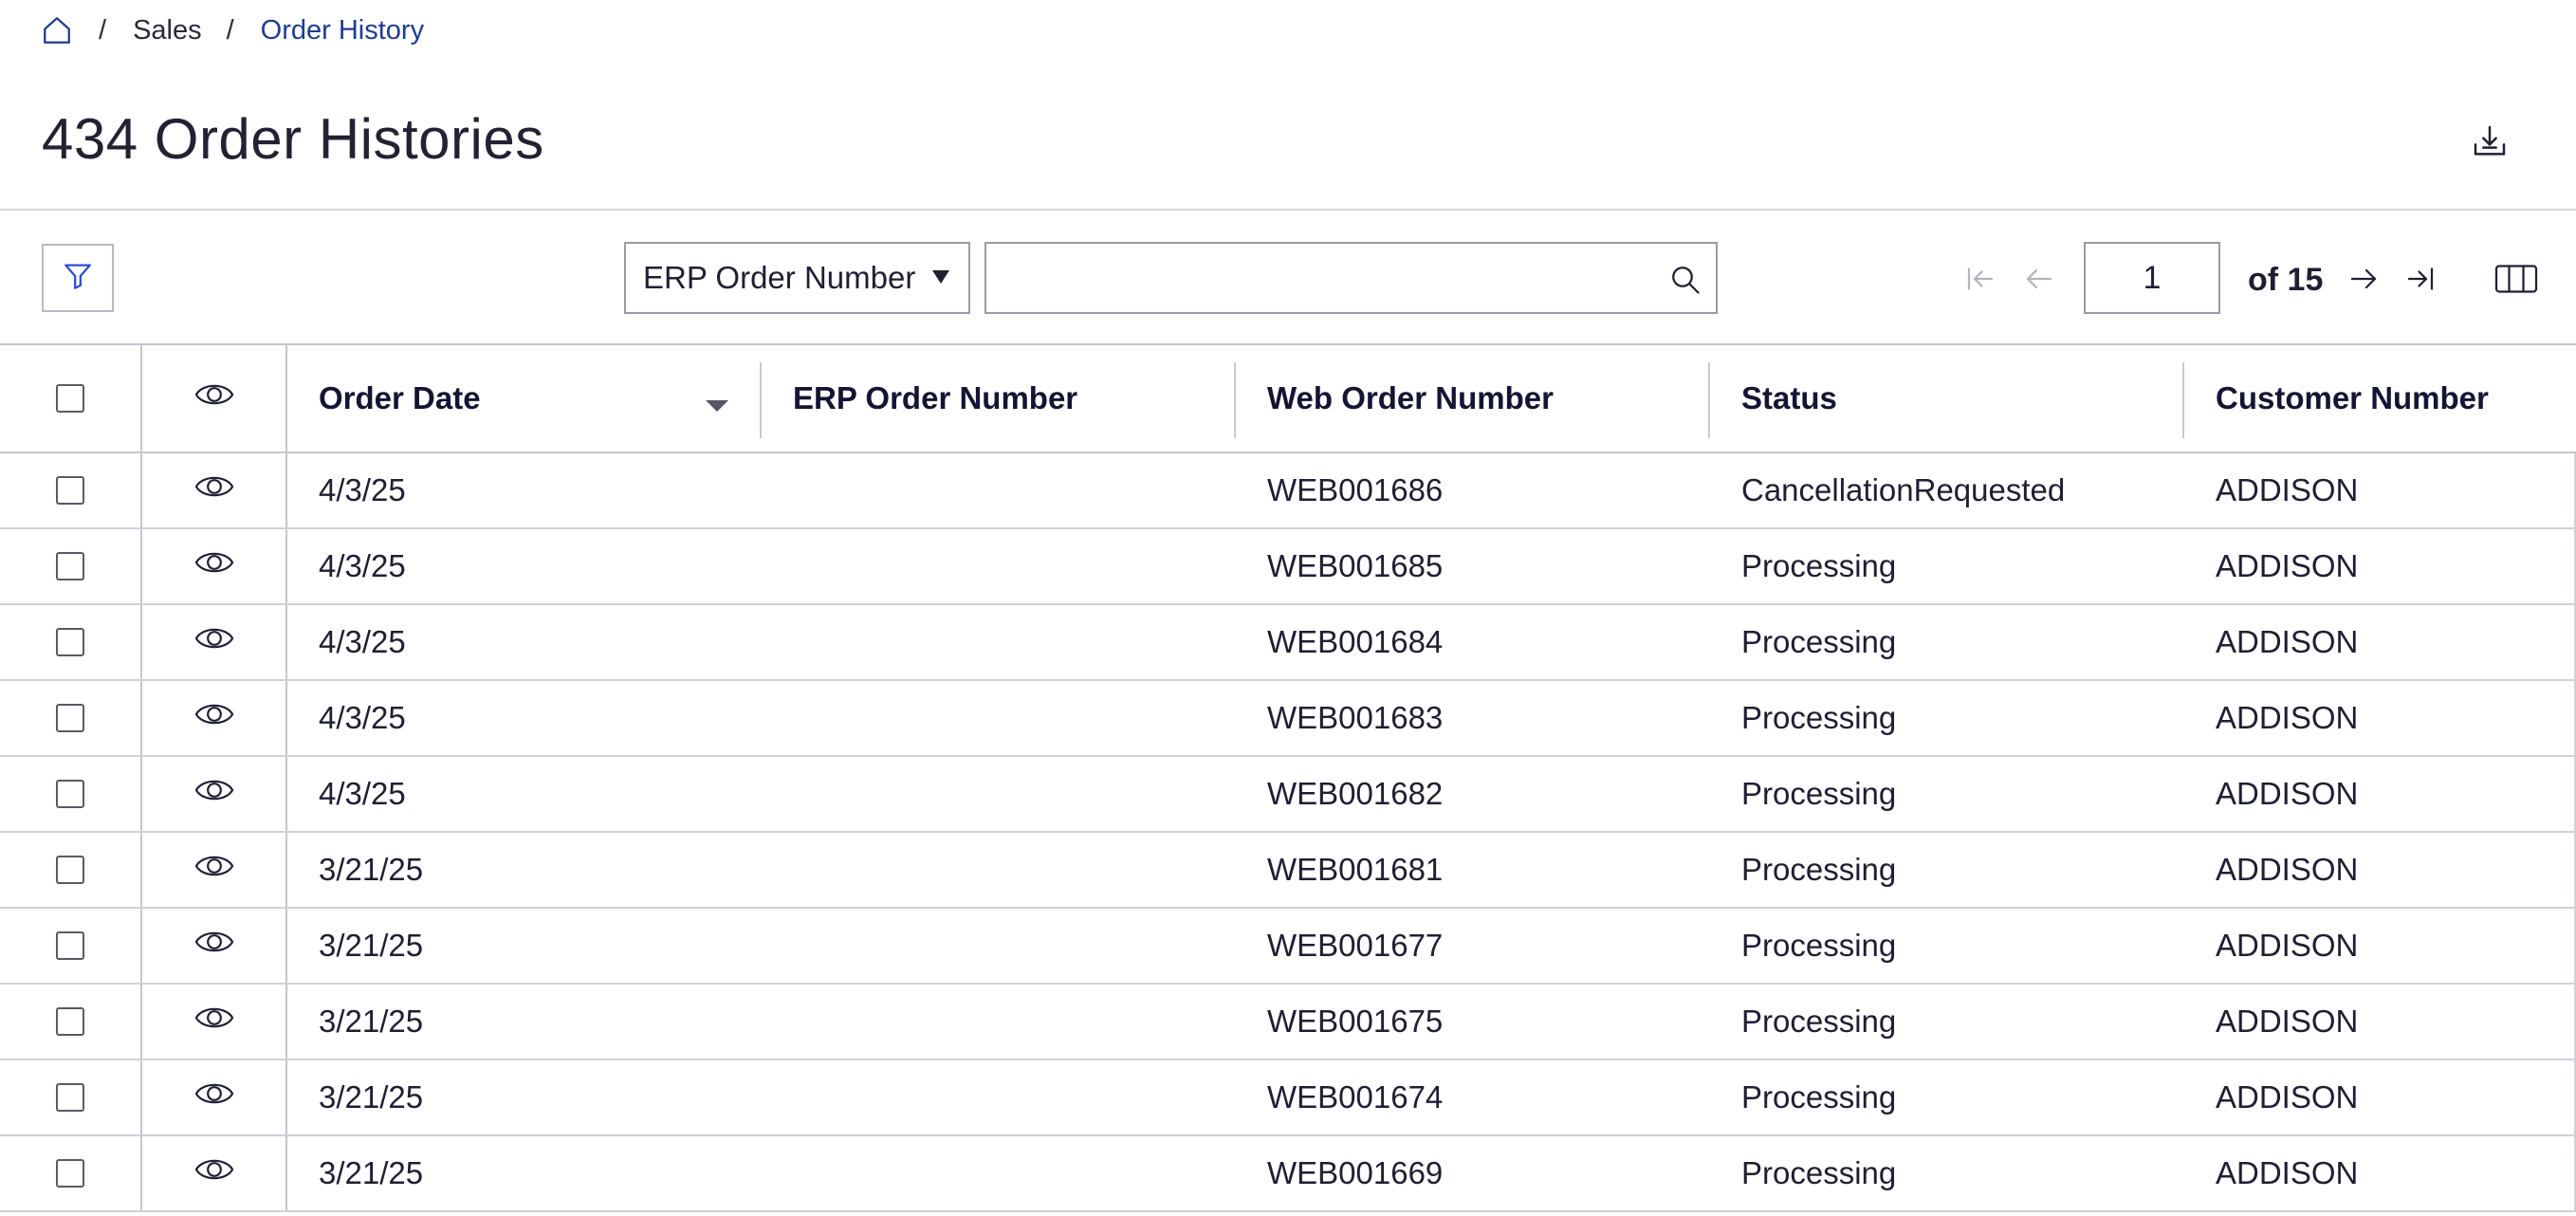  What do you see at coordinates (717, 406) in the screenshot?
I see `sort-descending-icon` at bounding box center [717, 406].